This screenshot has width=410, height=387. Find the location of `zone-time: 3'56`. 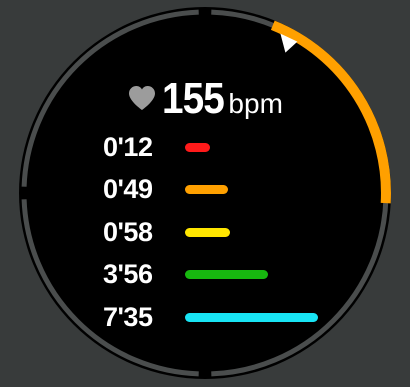

zone-time: 3'56 is located at coordinates (128, 273).